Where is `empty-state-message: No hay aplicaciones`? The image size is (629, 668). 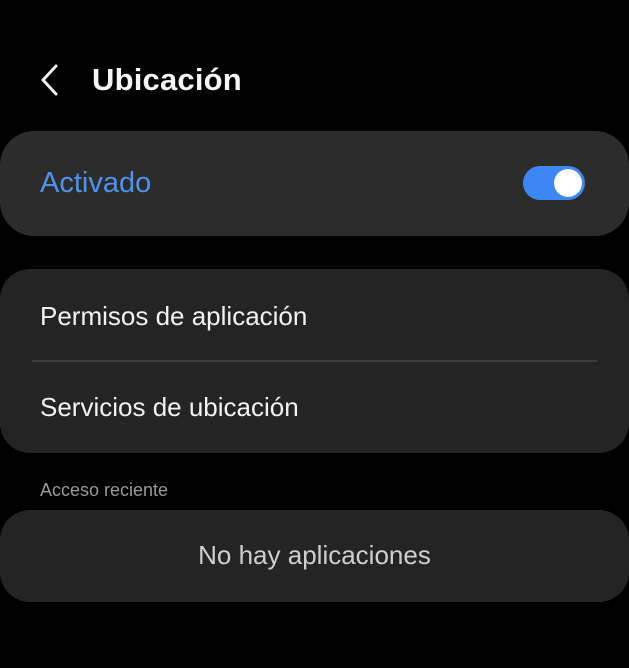 empty-state-message: No hay aplicaciones is located at coordinates (314, 555).